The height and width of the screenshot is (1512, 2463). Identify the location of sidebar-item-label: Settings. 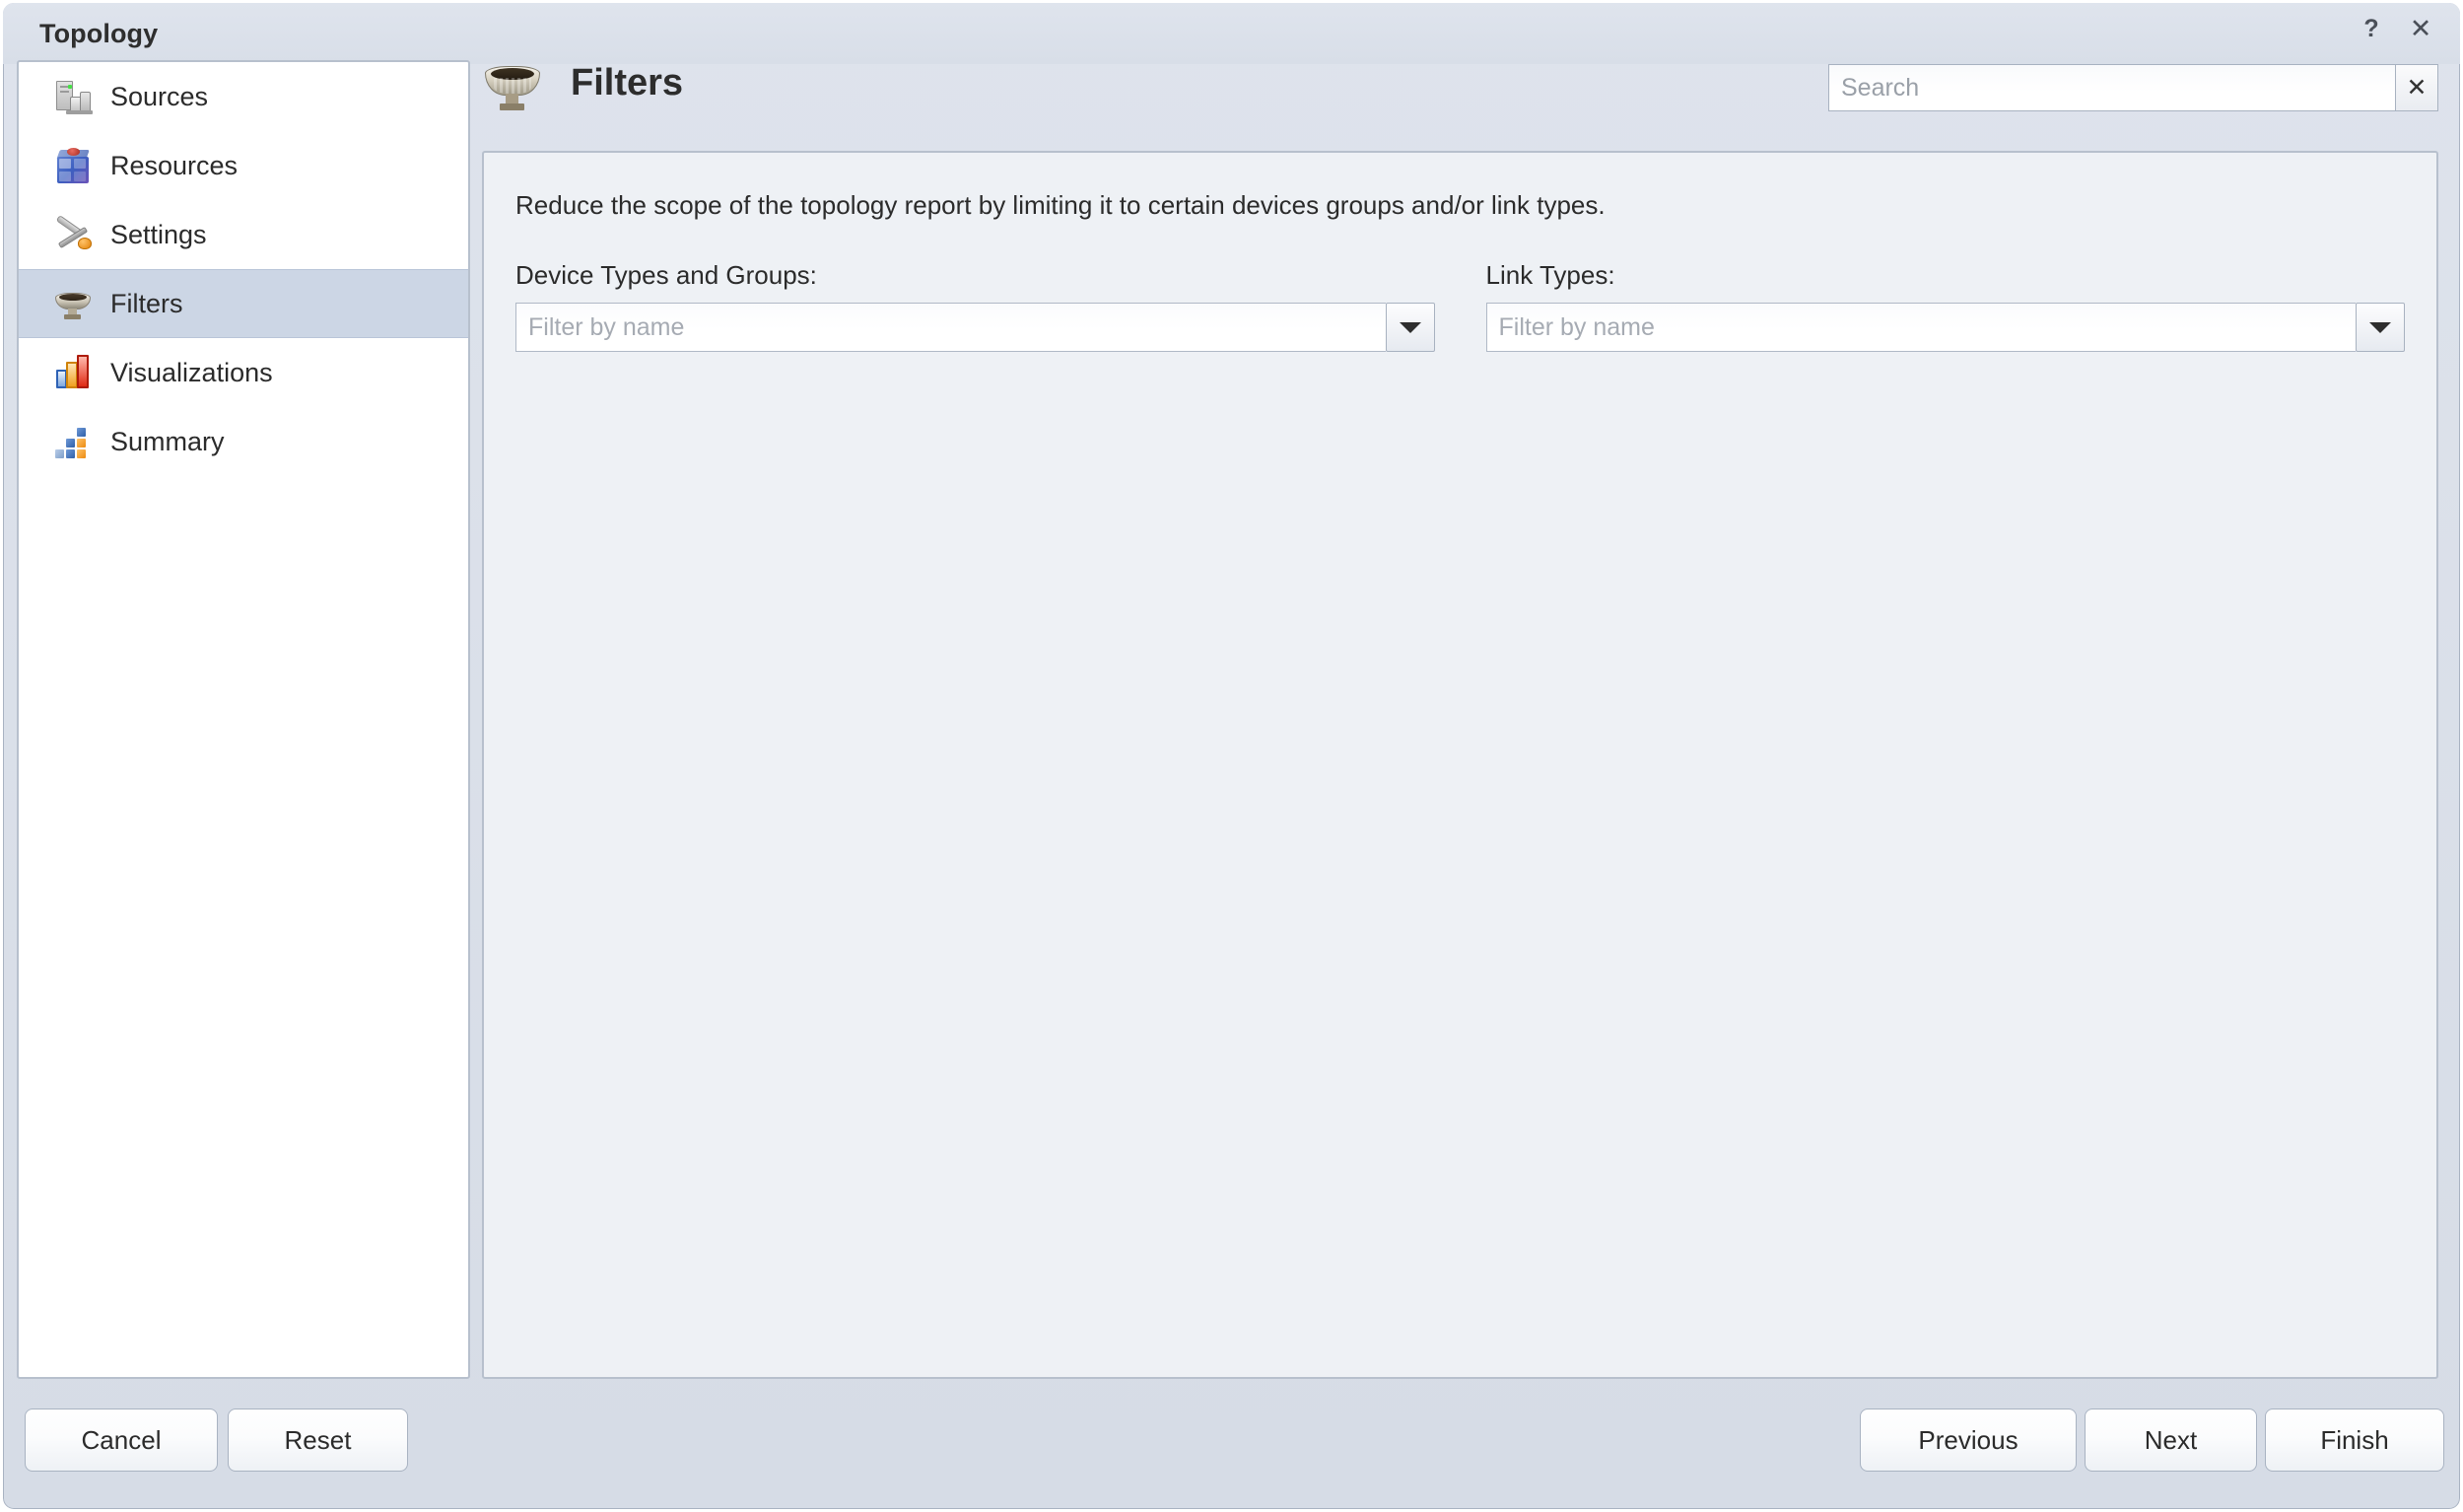
(158, 234).